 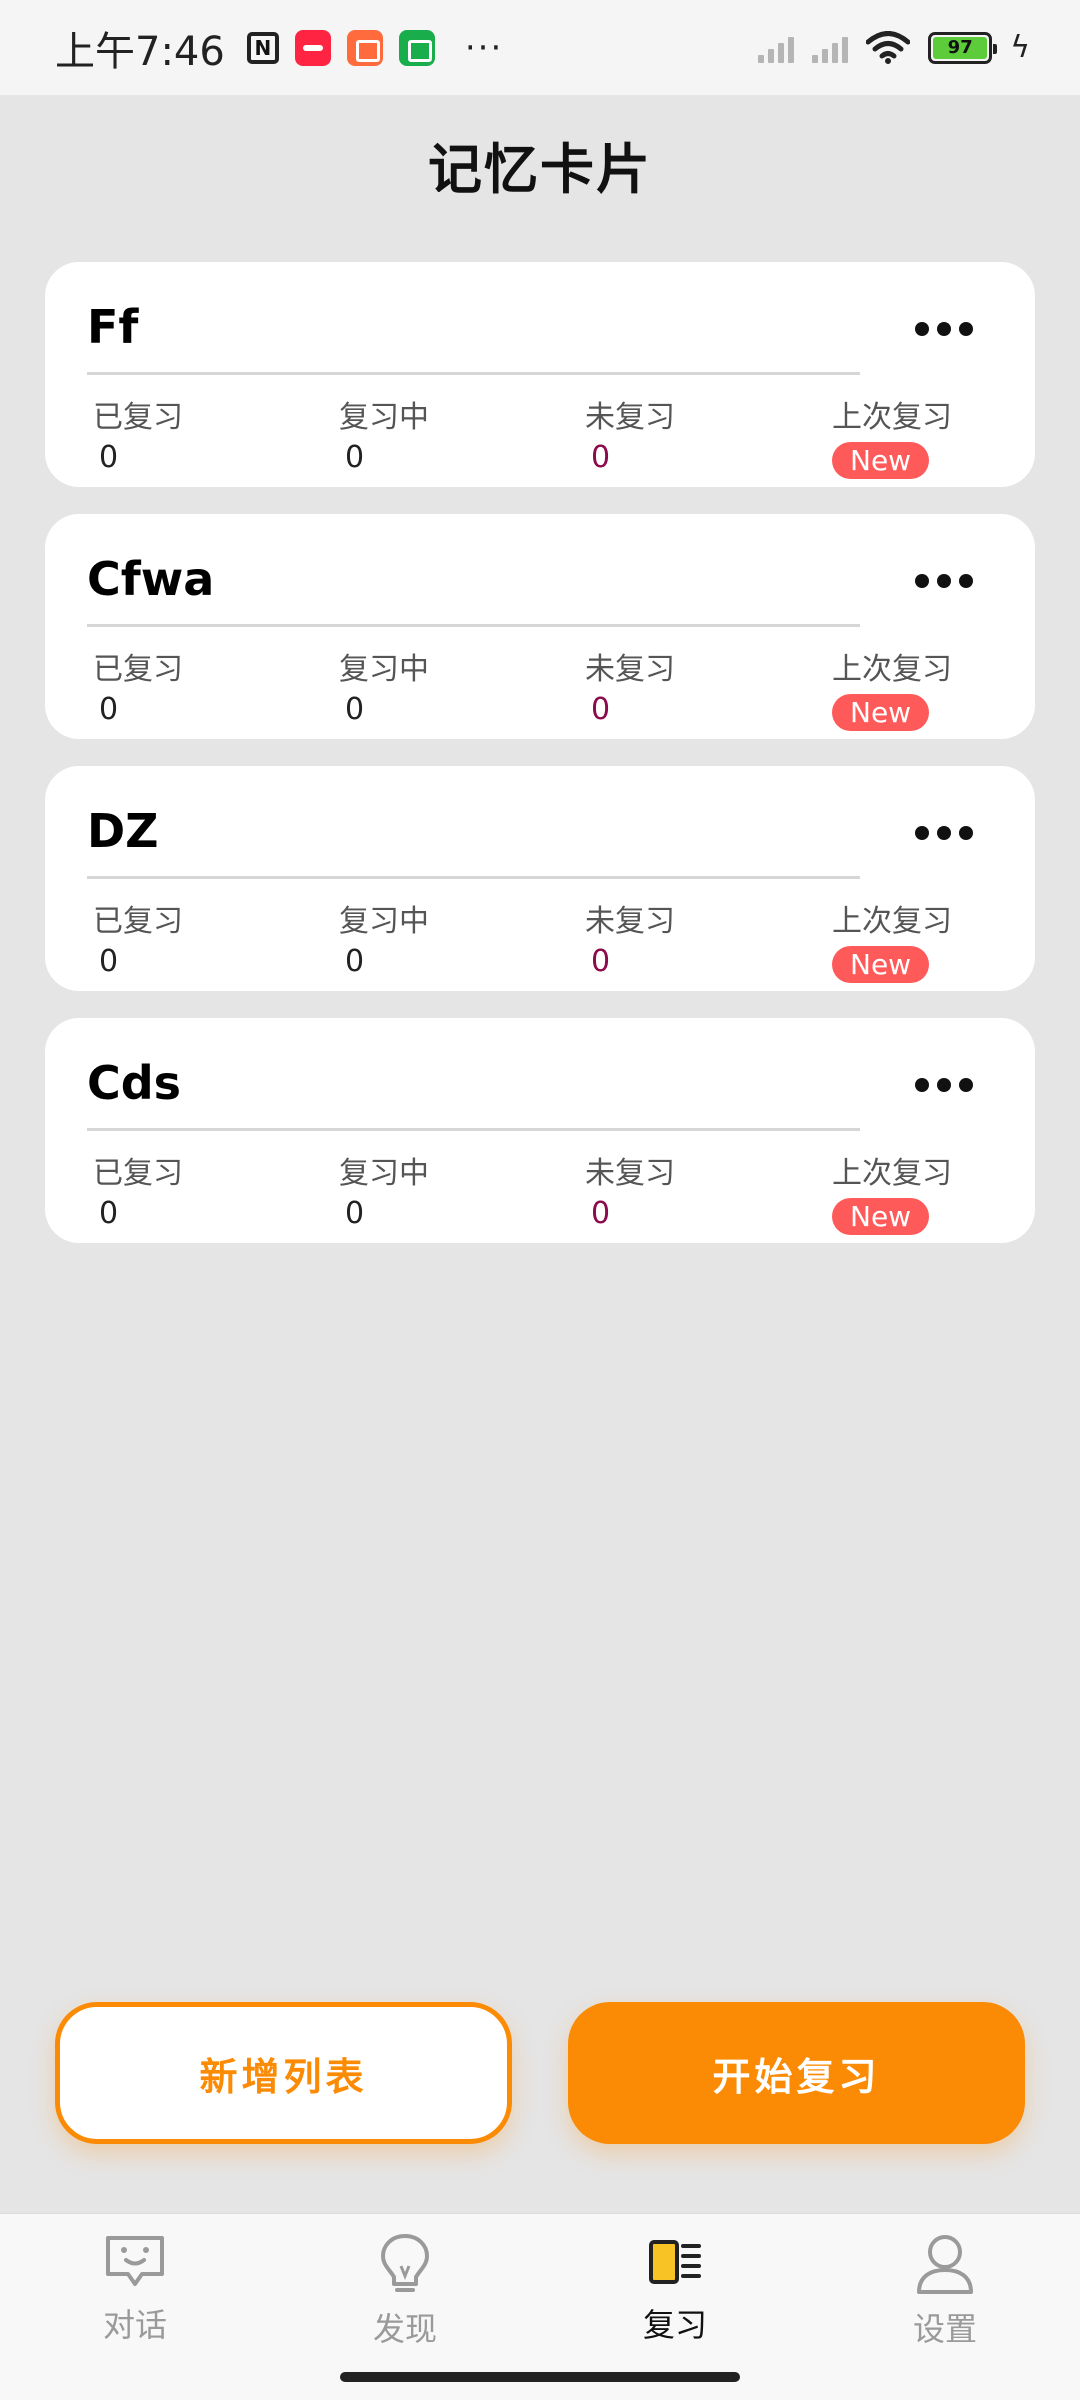 I want to click on deck-title: Cds, so click(x=134, y=1083).